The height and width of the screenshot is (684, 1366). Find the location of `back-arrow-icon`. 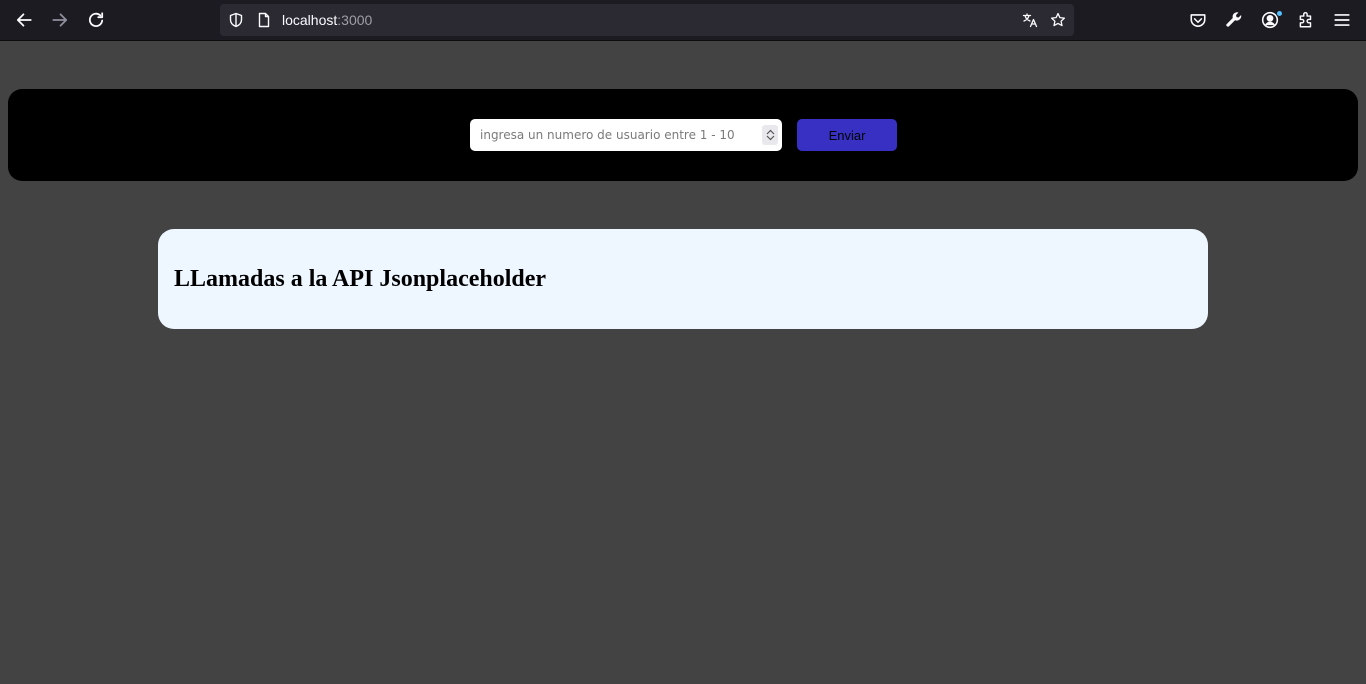

back-arrow-icon is located at coordinates (24, 20).